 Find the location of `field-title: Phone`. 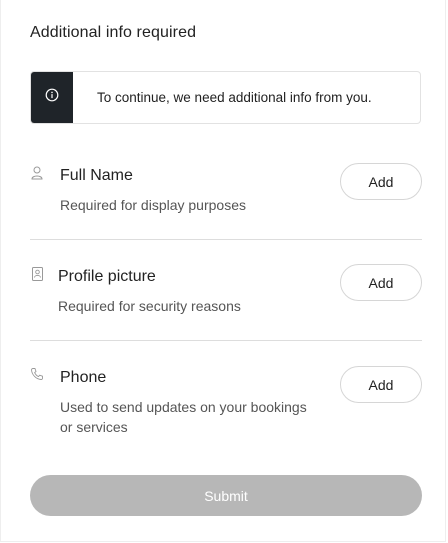

field-title: Phone is located at coordinates (83, 377).